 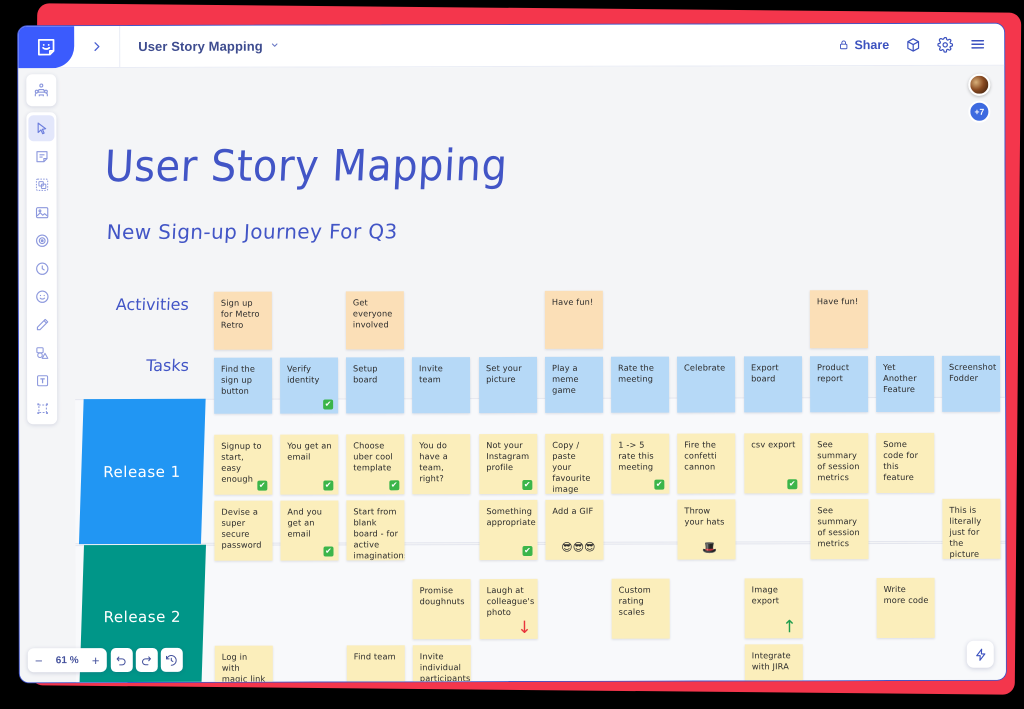 I want to click on release2-note: Integrate with JIRA, so click(x=773, y=664).